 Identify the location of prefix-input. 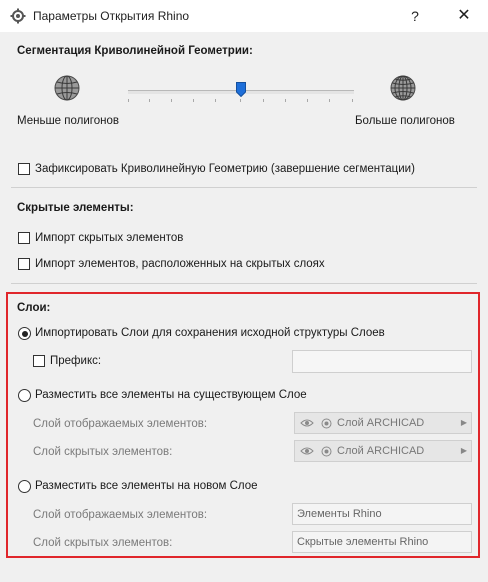
(382, 361).